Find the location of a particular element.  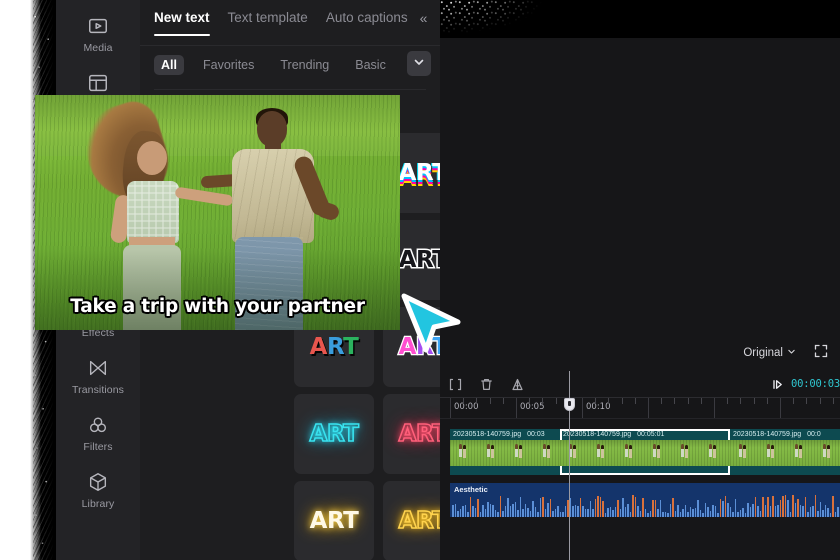

clip-duration: 00:05:01 is located at coordinates (651, 434).